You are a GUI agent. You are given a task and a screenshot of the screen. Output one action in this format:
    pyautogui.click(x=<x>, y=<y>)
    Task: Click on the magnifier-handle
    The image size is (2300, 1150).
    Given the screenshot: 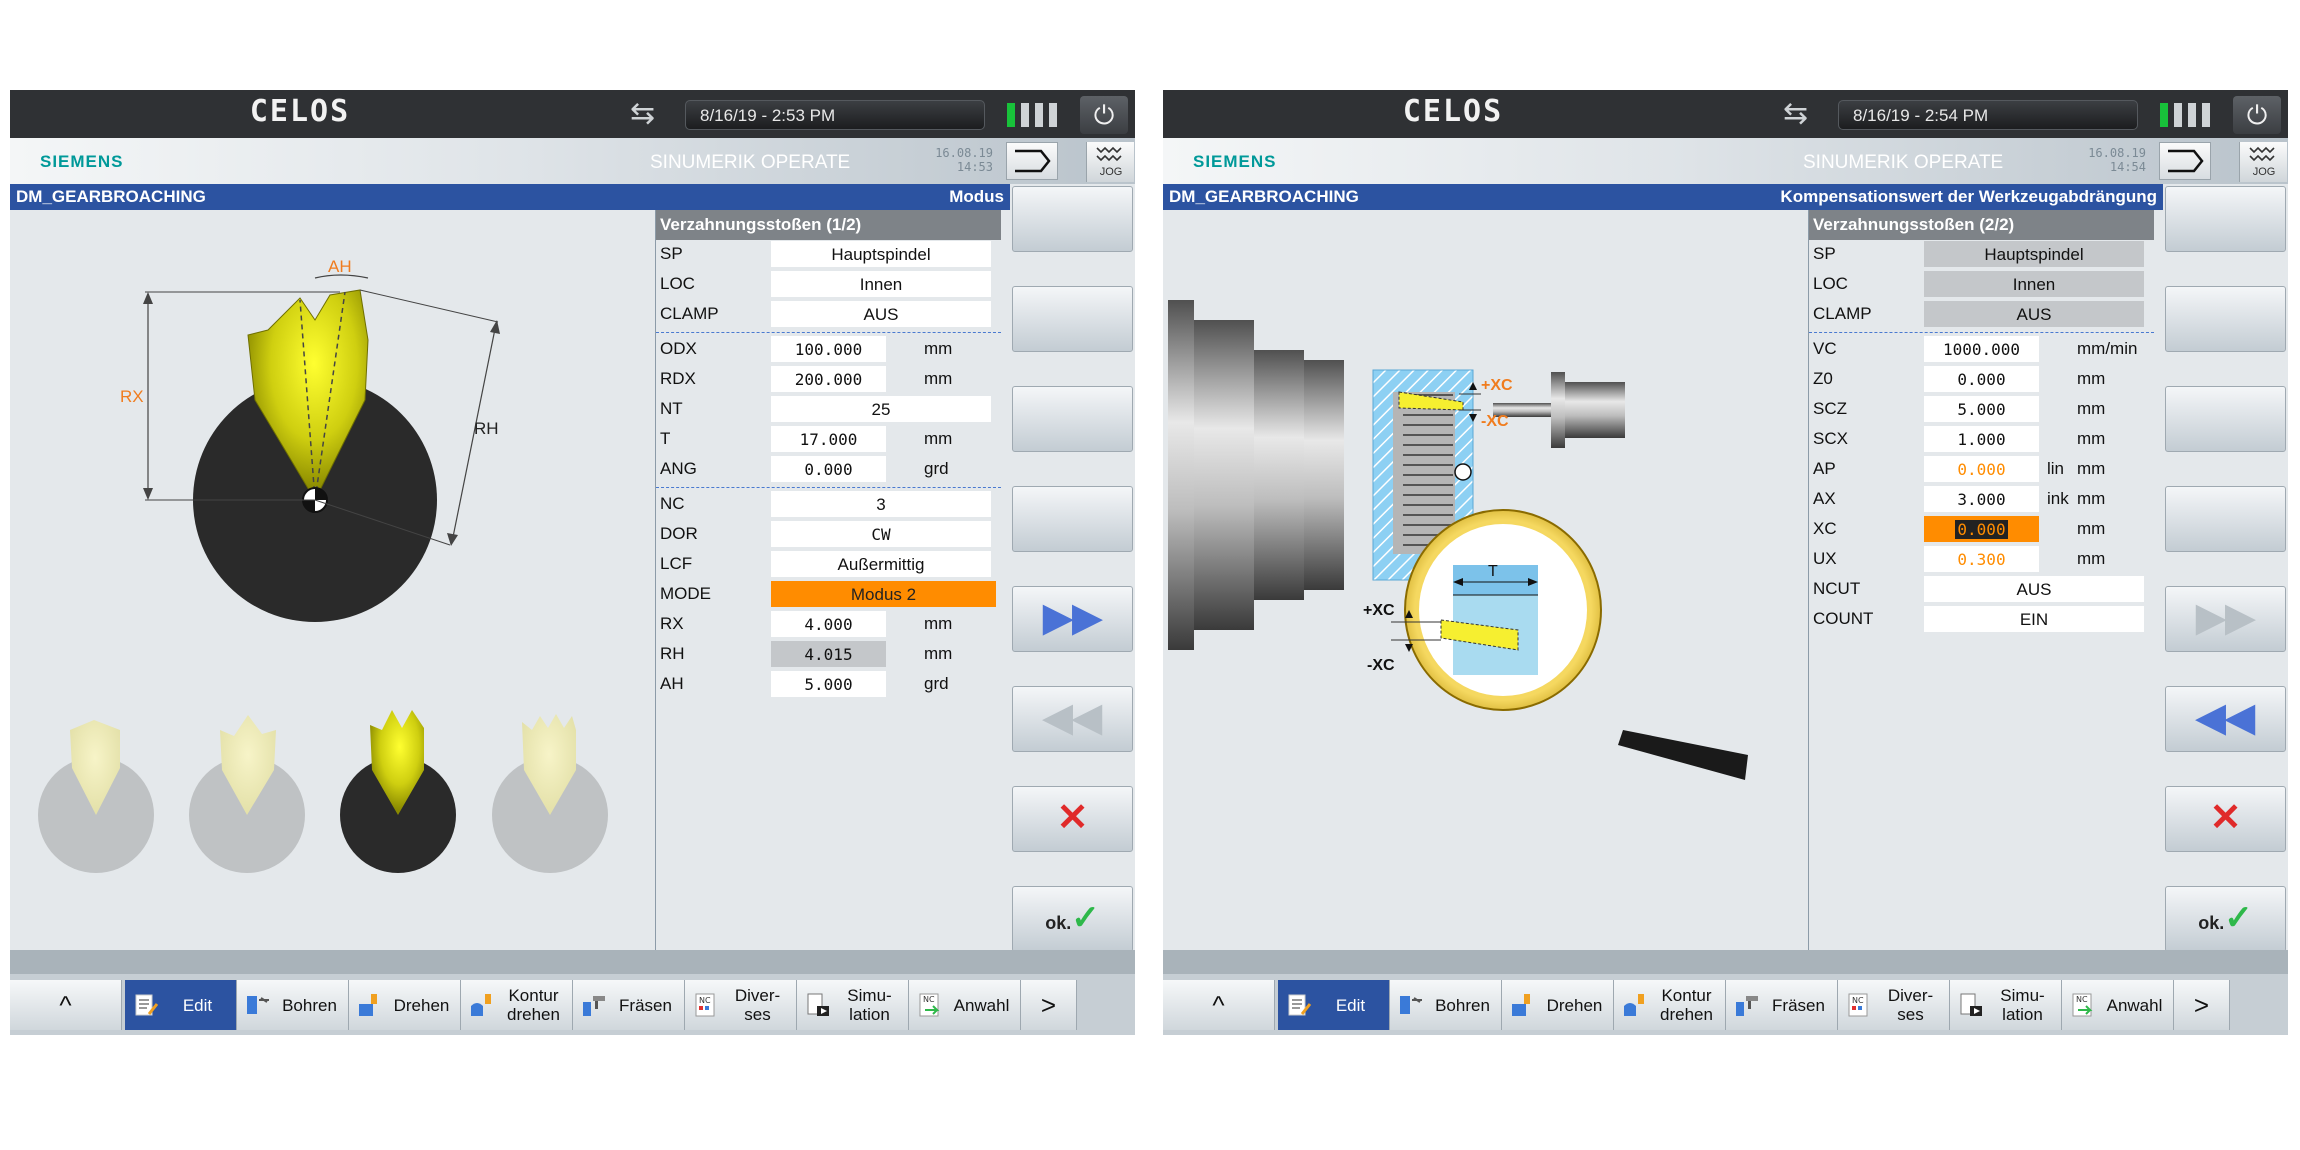 What is the action you would take?
    pyautogui.click(x=1683, y=755)
    